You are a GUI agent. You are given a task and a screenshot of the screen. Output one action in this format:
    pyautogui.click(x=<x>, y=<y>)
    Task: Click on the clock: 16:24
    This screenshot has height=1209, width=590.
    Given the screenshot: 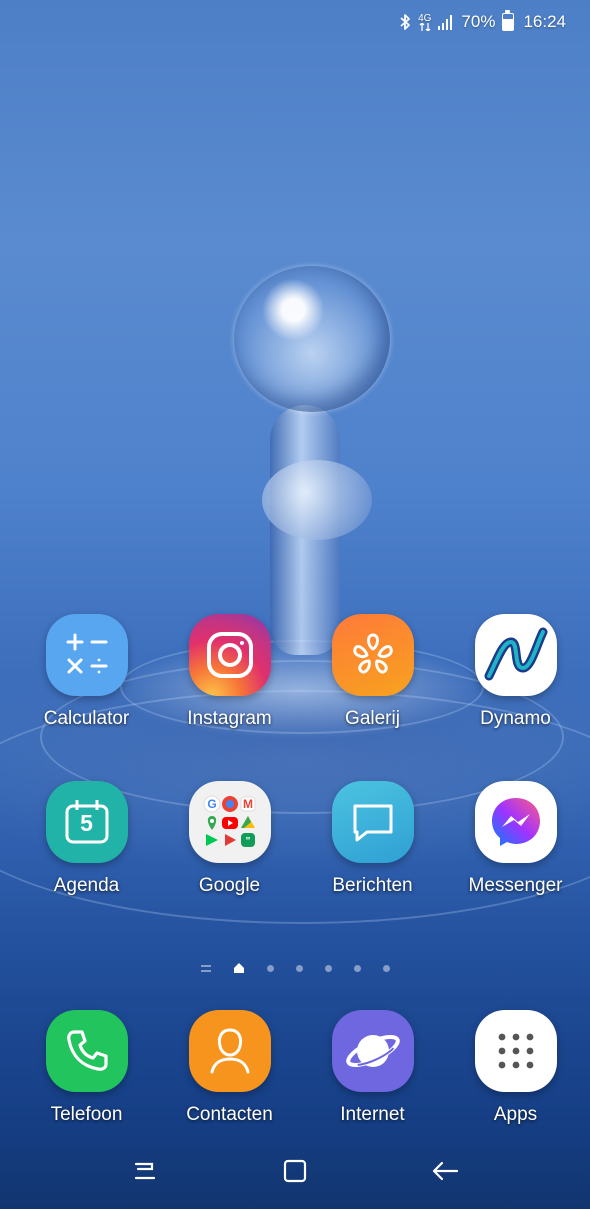 What is the action you would take?
    pyautogui.click(x=544, y=21)
    